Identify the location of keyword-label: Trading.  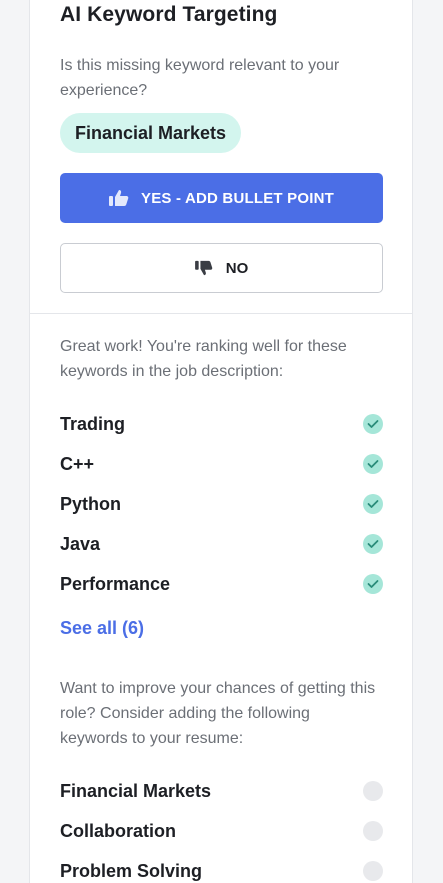
(93, 423).